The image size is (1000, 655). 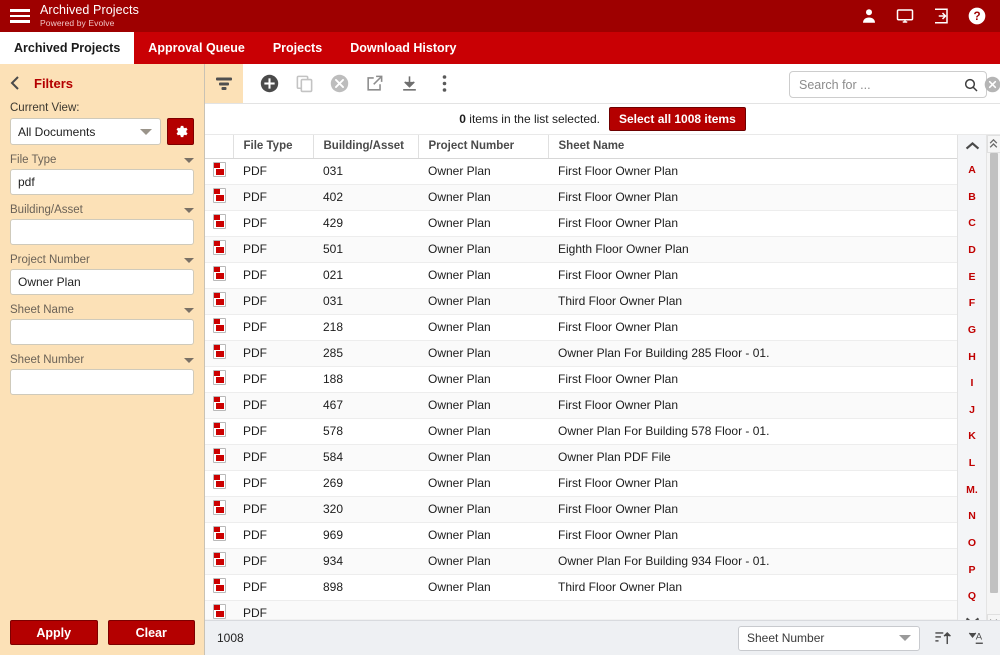 What do you see at coordinates (304, 84) in the screenshot?
I see `copy-icon` at bounding box center [304, 84].